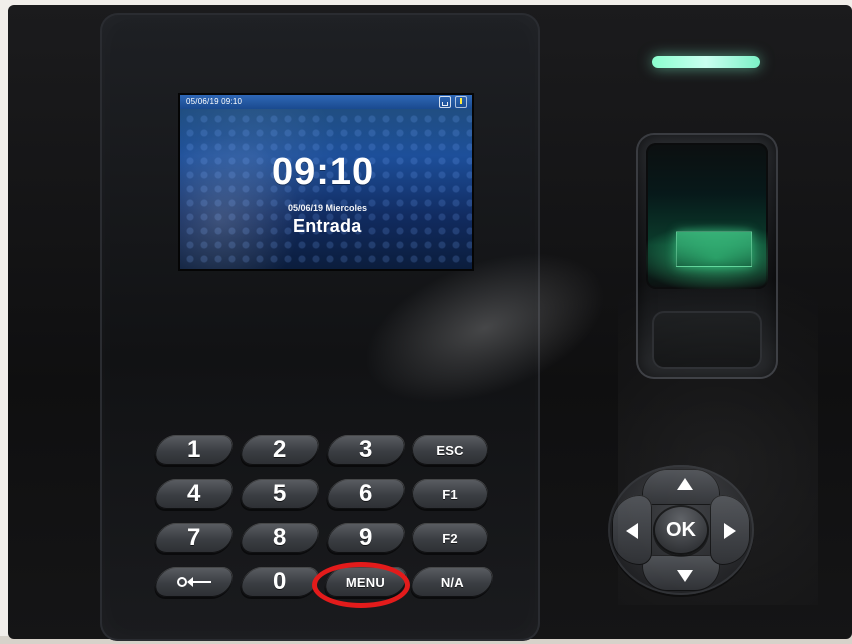 This screenshot has width=852, height=644. I want to click on key-na-label: N/A, so click(452, 582).